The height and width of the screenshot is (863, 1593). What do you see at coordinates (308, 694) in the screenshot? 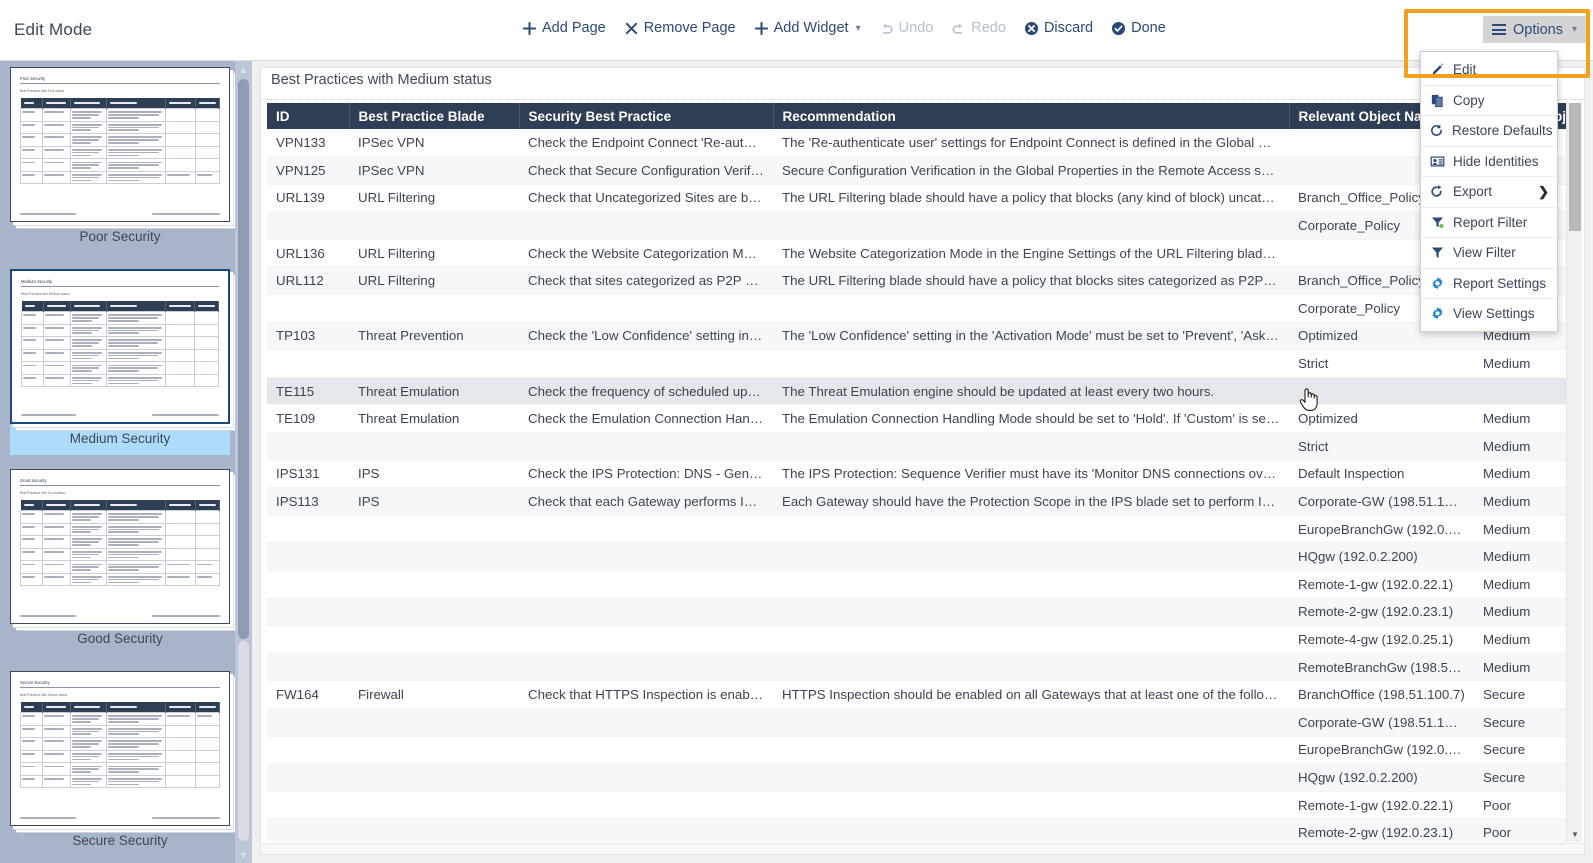
I see `cell-id: FW164` at bounding box center [308, 694].